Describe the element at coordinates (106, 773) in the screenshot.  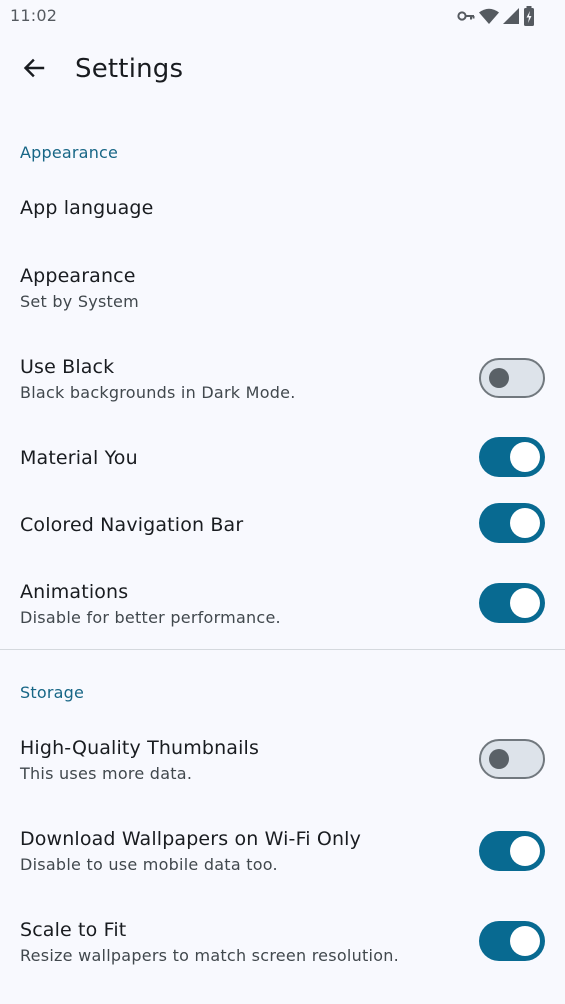
I see `setting-subtitle: This uses more data.` at that location.